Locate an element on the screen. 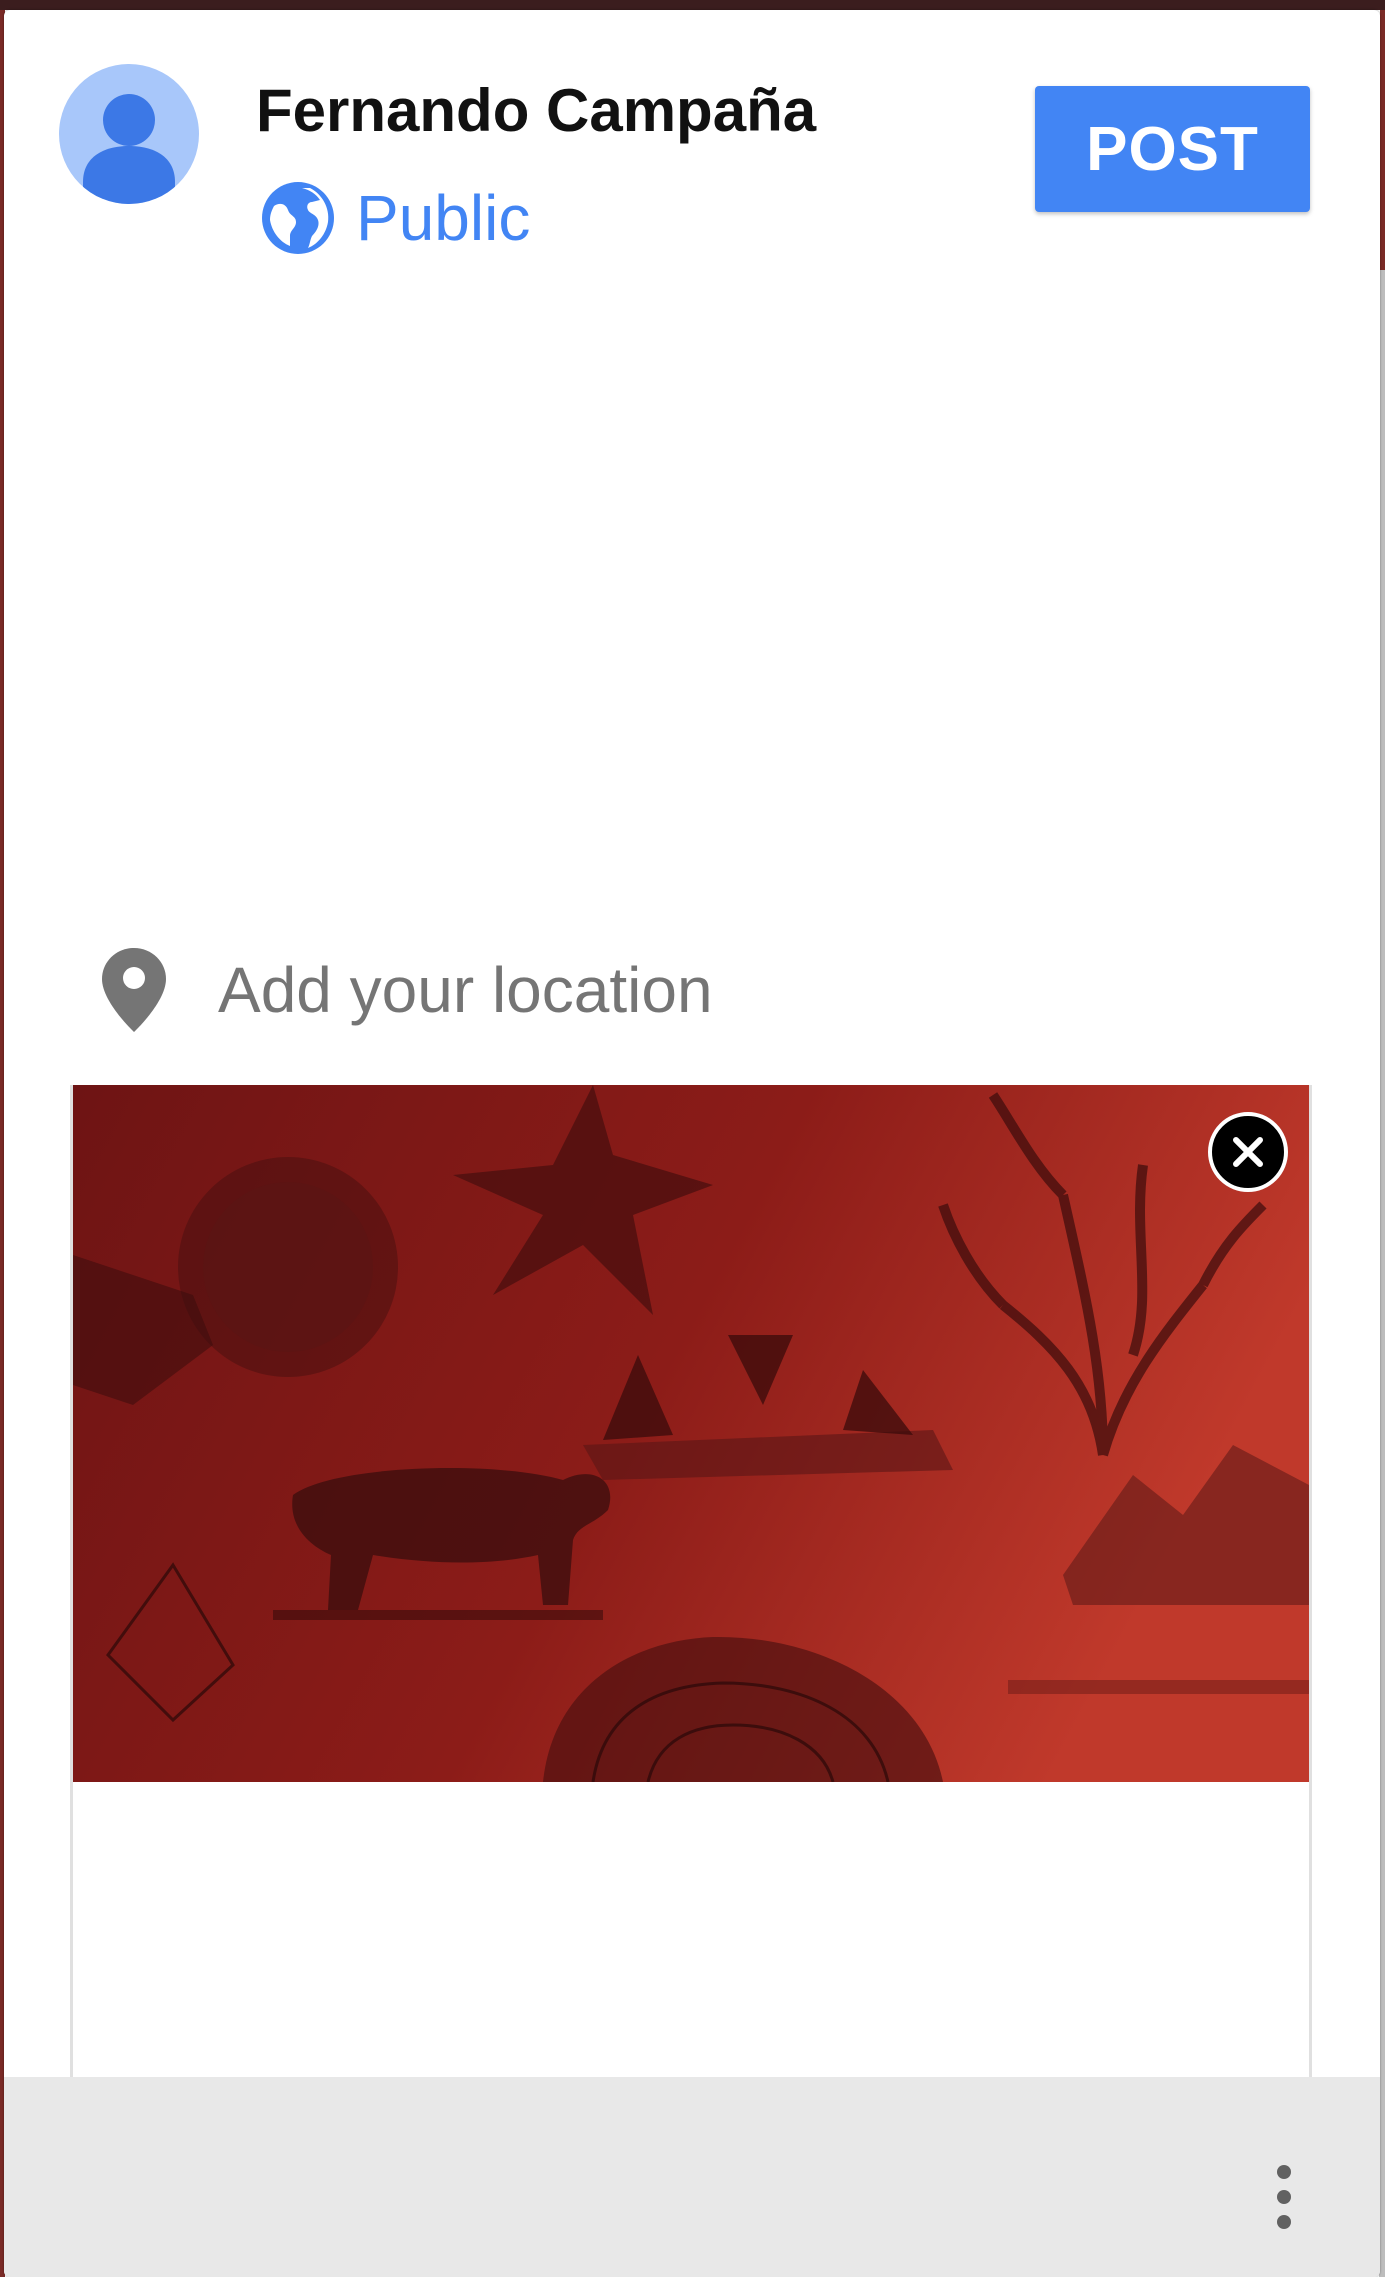 Image resolution: width=1385 pixels, height=2277 pixels. add-location-row: Add your location is located at coordinates (406, 990).